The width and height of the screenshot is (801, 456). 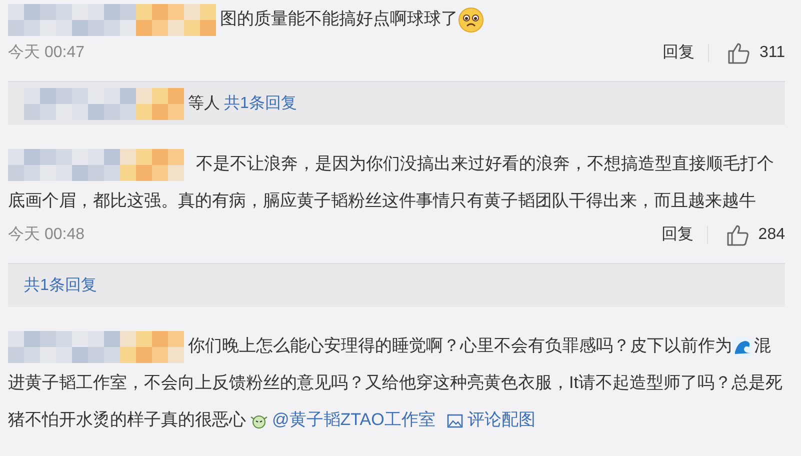 What do you see at coordinates (396, 18) in the screenshot?
I see `comment-text: 图的质量能不能搞好点啊球球了` at bounding box center [396, 18].